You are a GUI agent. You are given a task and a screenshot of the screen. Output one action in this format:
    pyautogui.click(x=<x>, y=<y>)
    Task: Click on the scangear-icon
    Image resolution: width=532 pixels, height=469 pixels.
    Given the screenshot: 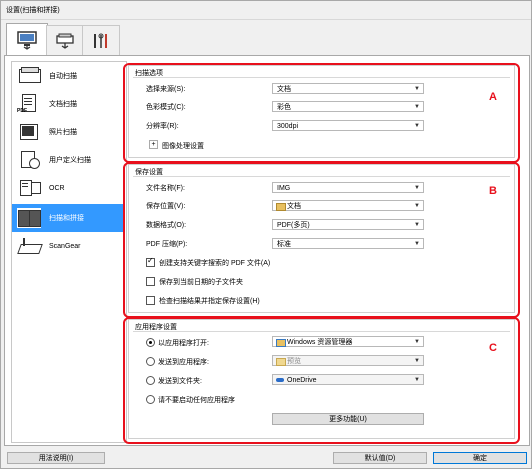 What is the action you would take?
    pyautogui.click(x=30, y=246)
    